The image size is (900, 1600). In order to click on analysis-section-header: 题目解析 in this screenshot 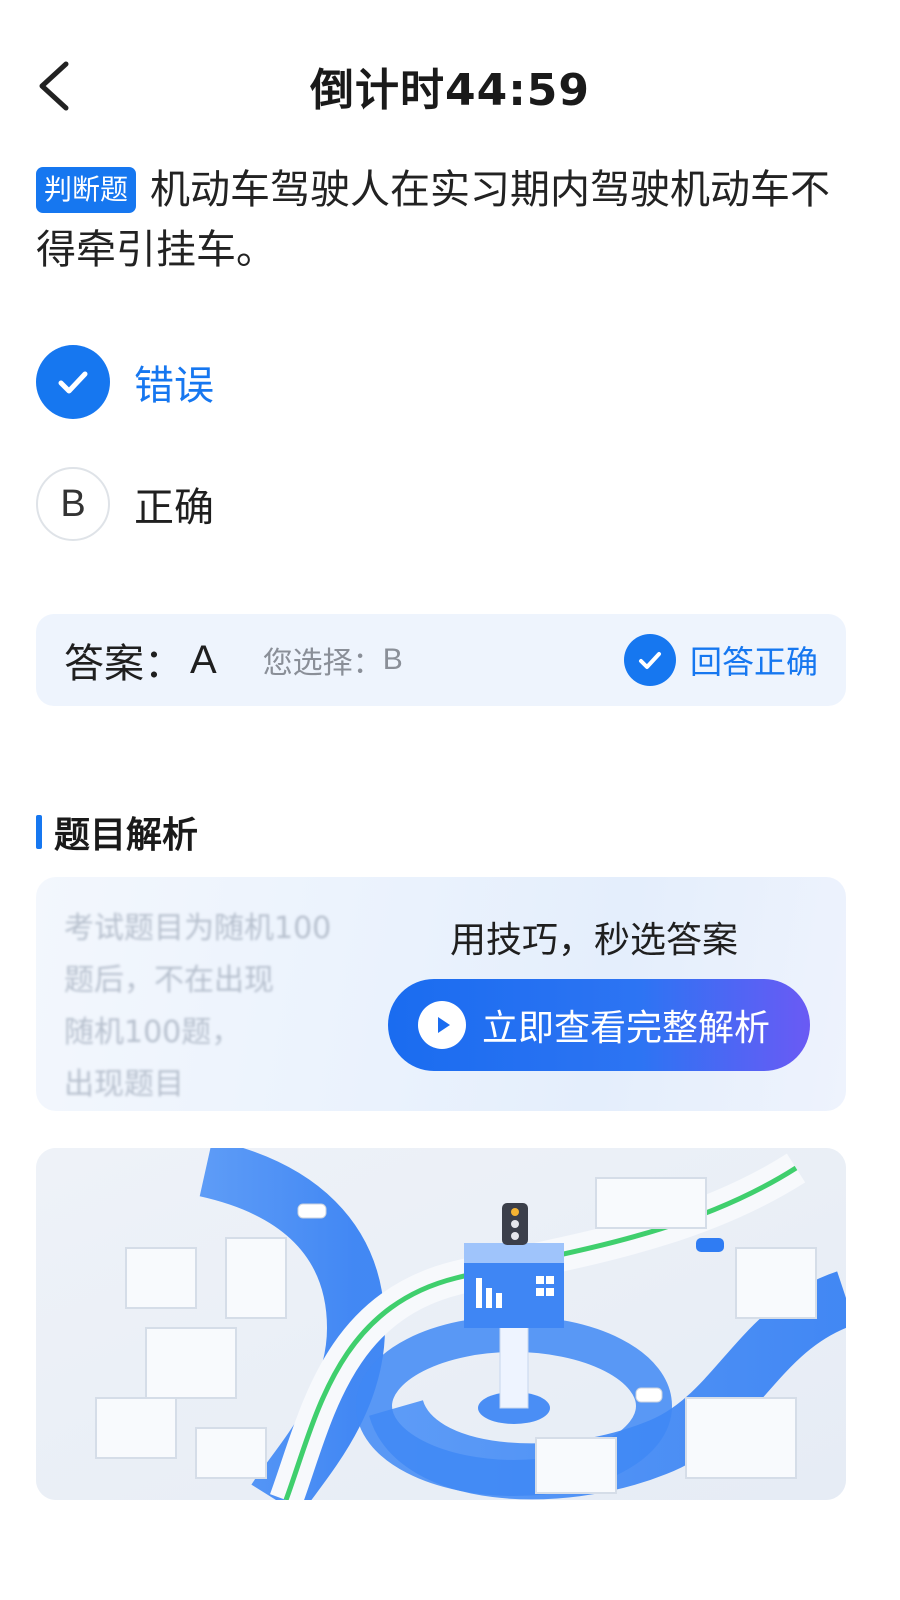, I will do `click(117, 832)`.